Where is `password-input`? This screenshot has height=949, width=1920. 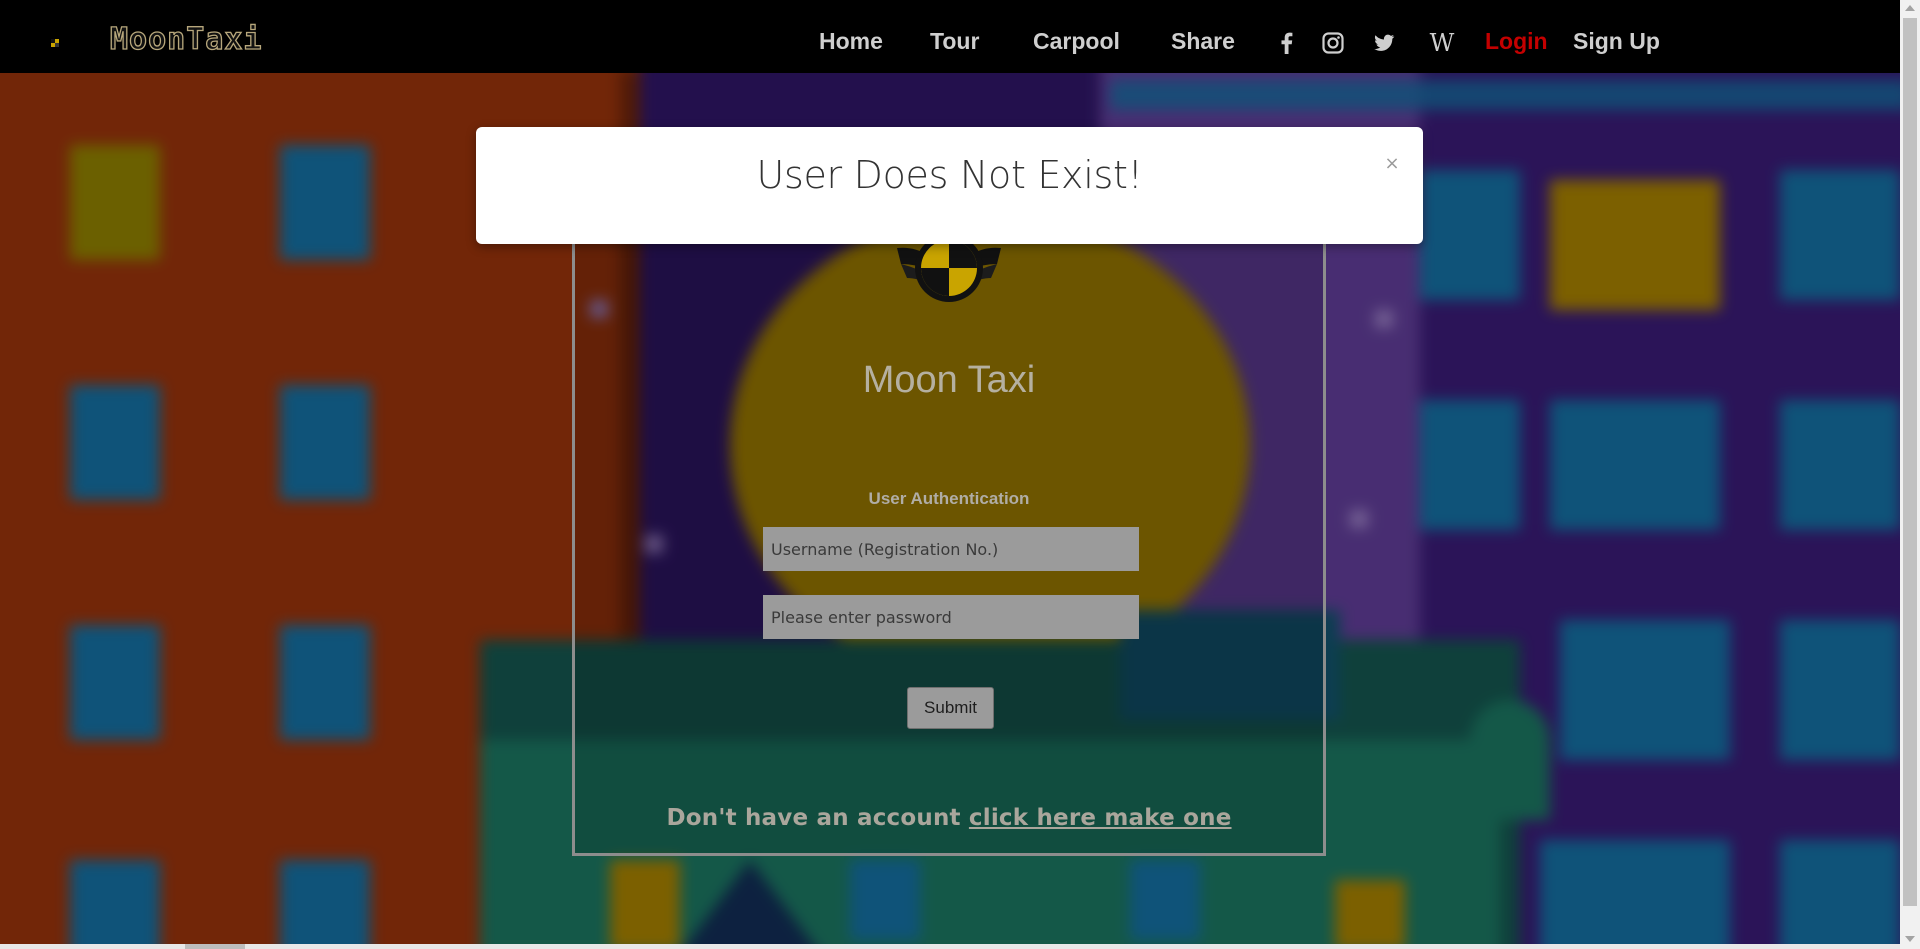
password-input is located at coordinates (951, 617).